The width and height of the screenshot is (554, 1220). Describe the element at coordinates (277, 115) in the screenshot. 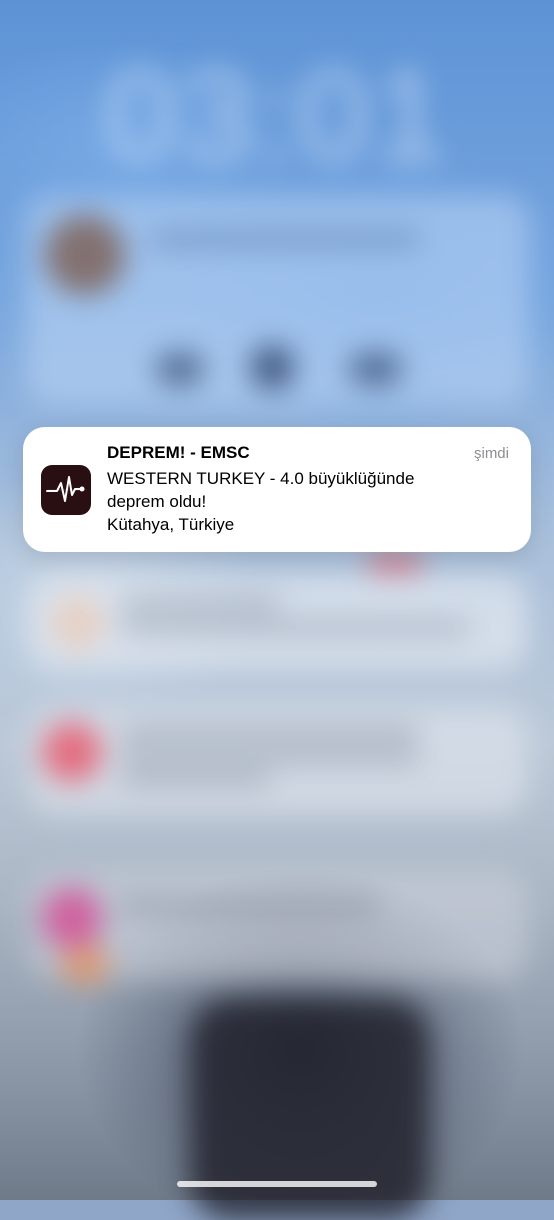

I see `lock-screen-clock: 03:01` at that location.